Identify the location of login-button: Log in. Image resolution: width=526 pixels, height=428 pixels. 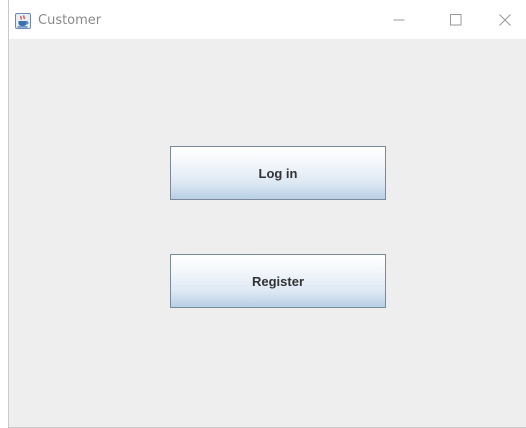
(278, 173).